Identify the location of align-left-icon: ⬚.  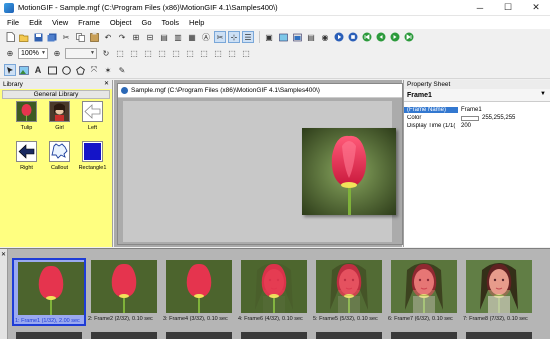
(120, 54).